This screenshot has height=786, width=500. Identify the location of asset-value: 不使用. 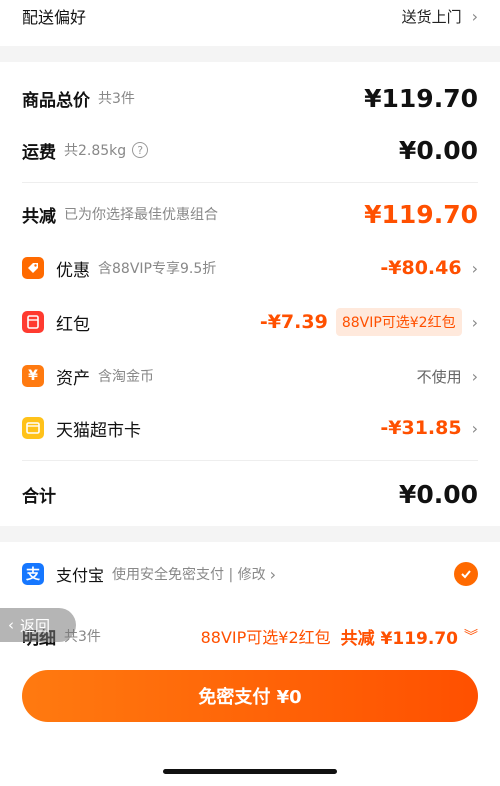
(439, 376).